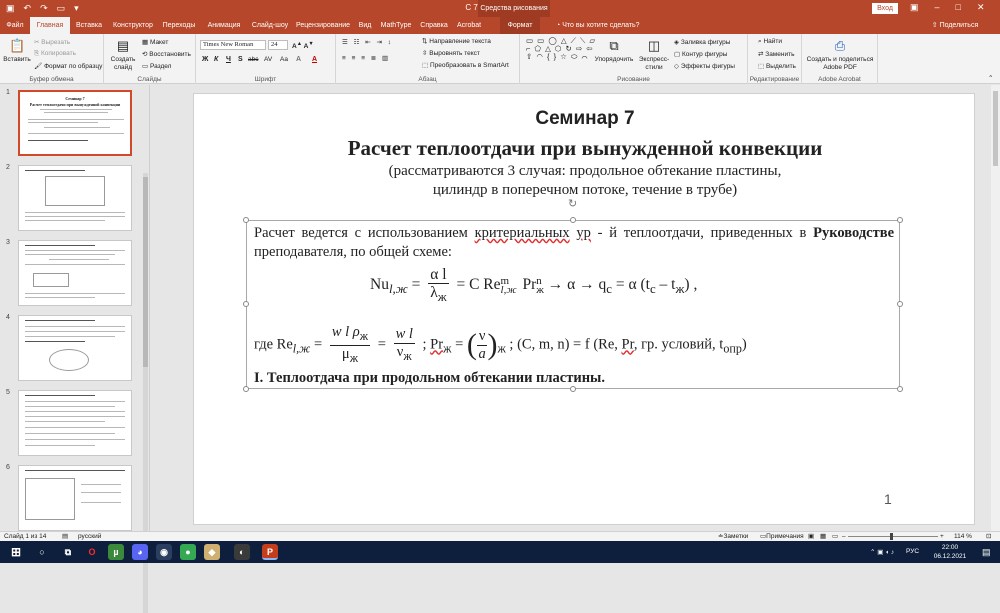  What do you see at coordinates (224, 25) in the screenshot?
I see `tab-animations: Анимация` at bounding box center [224, 25].